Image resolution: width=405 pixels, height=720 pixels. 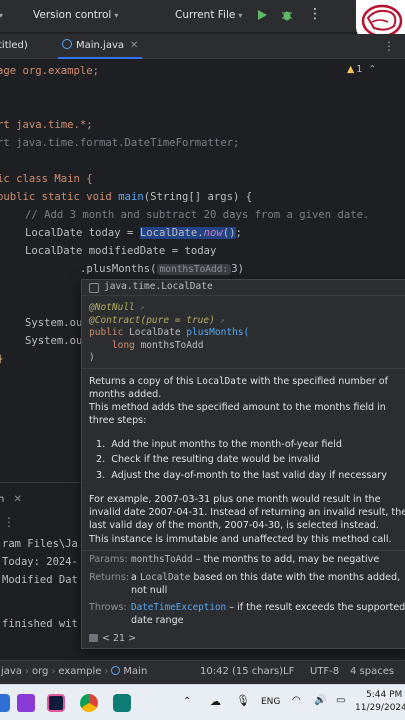 I want to click on code-line: LocalDate modifiedDate = today, so click(x=121, y=251).